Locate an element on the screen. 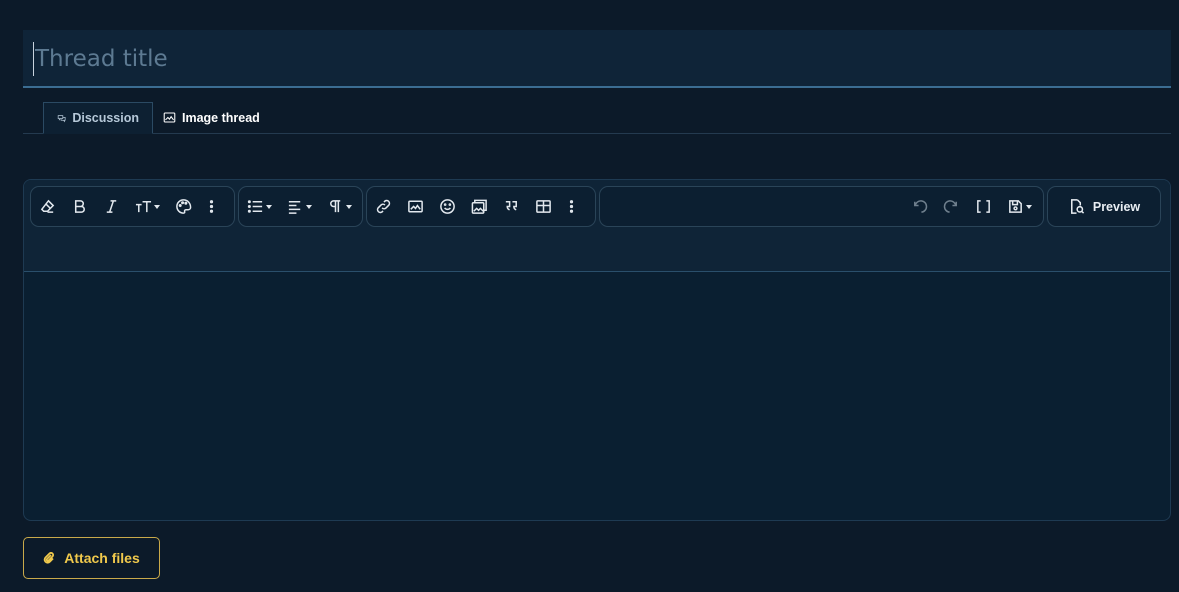 The width and height of the screenshot is (1179, 592). table-icon is located at coordinates (543, 206).